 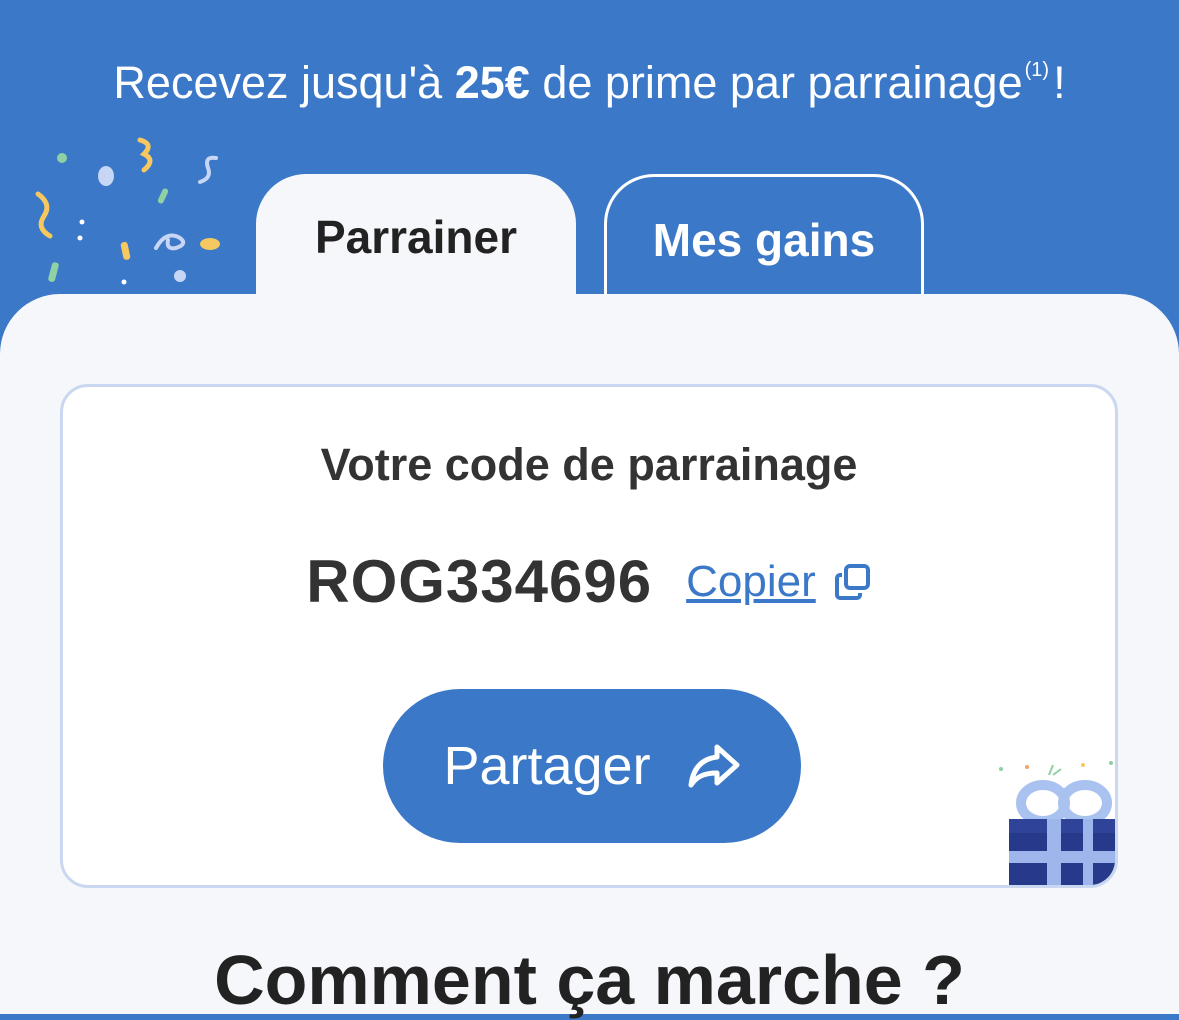 What do you see at coordinates (714, 766) in the screenshot?
I see `share-arrow-icon` at bounding box center [714, 766].